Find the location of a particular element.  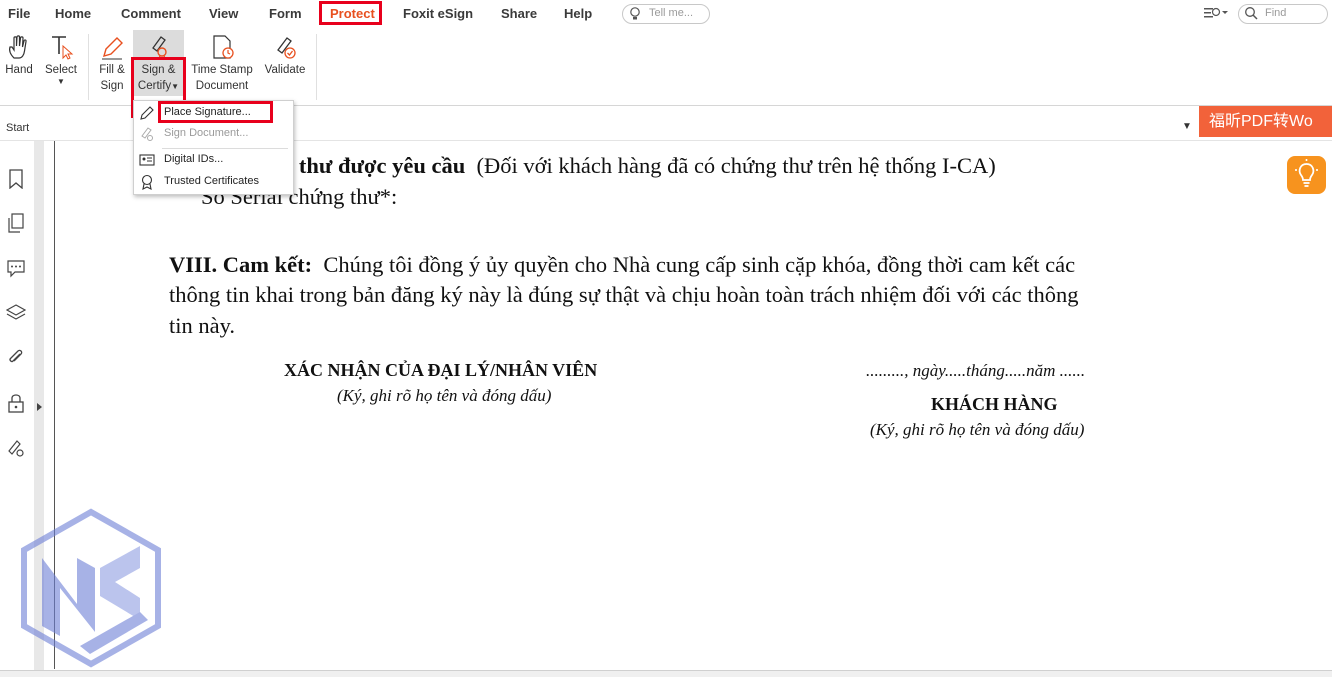

pencil-icon is located at coordinates (112, 48).